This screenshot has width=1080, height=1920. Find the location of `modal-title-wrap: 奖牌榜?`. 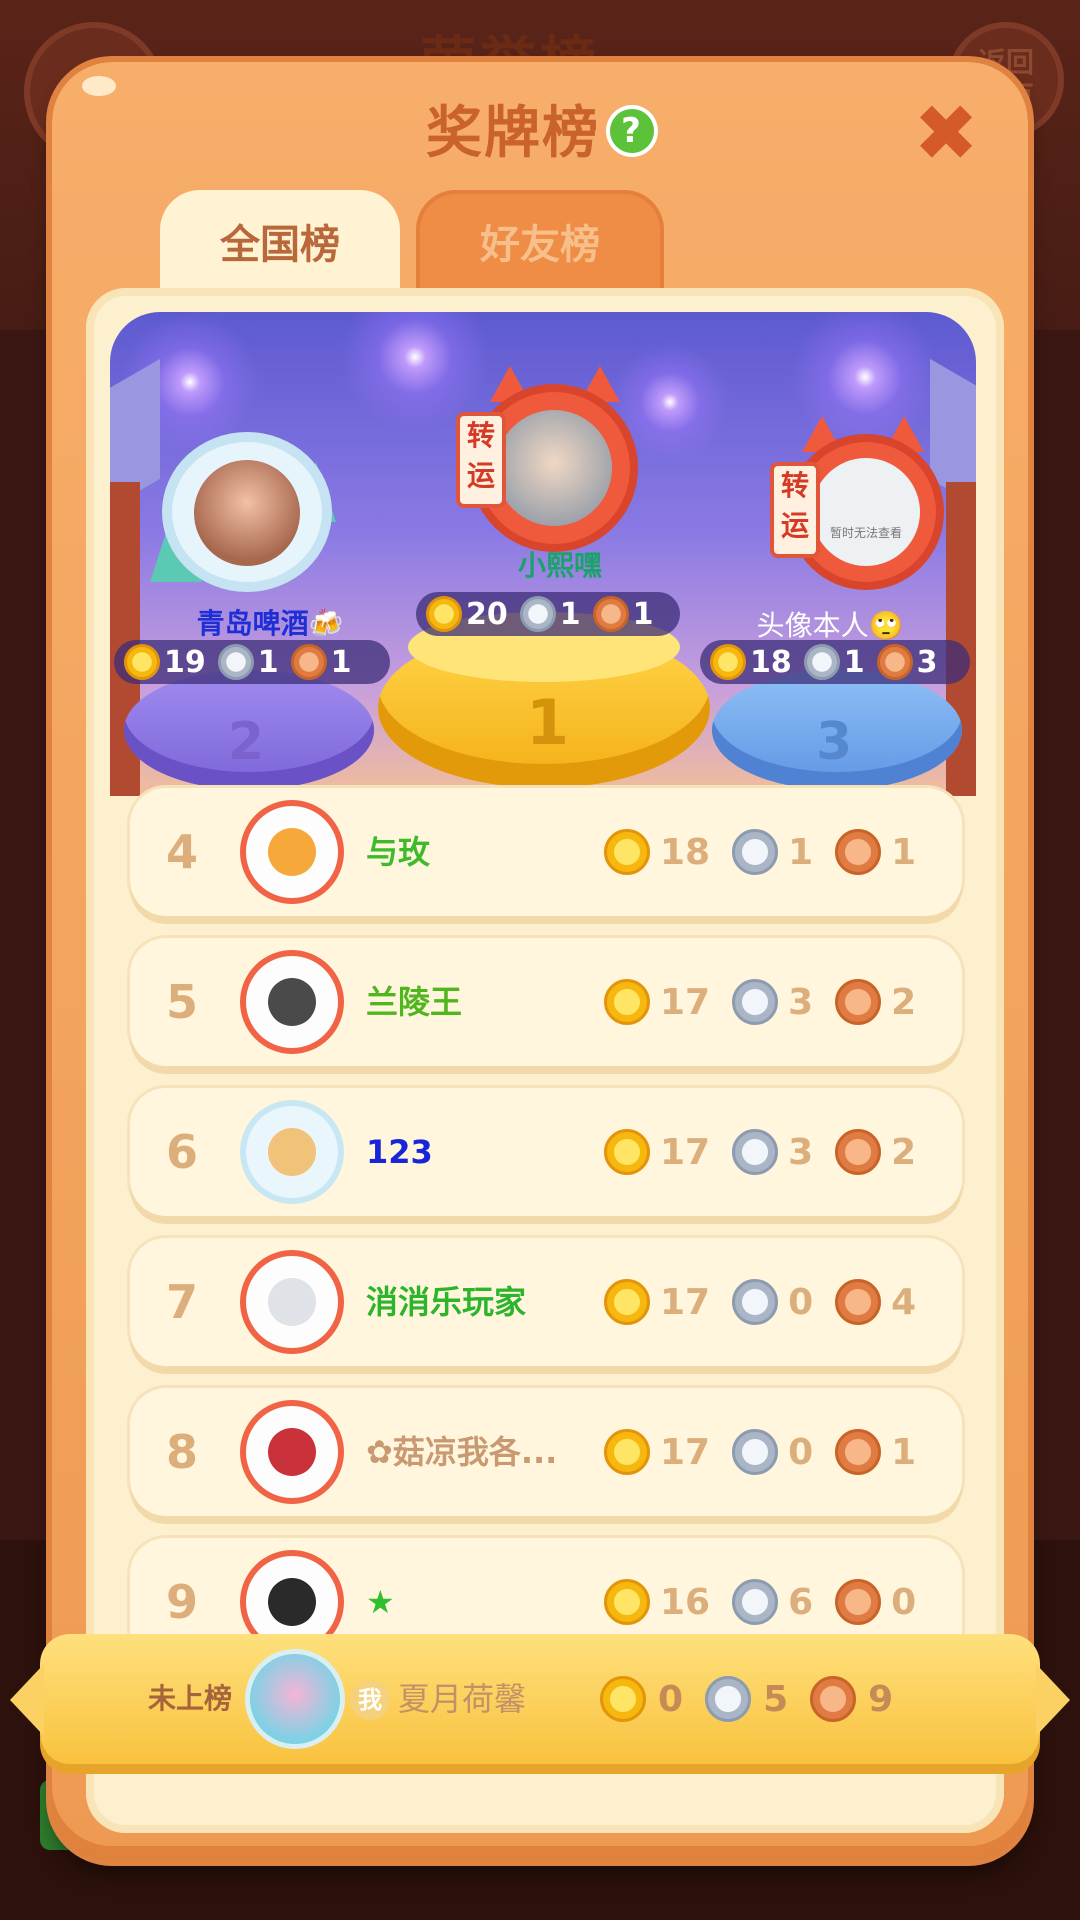

modal-title-wrap: 奖牌榜? is located at coordinates (540, 128).